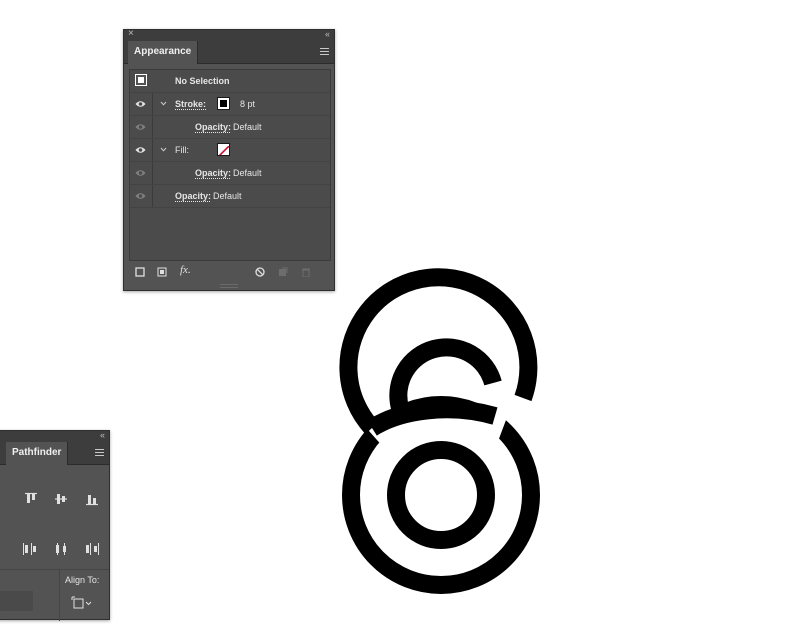  I want to click on align-to-dropdown-icon, so click(83, 603).